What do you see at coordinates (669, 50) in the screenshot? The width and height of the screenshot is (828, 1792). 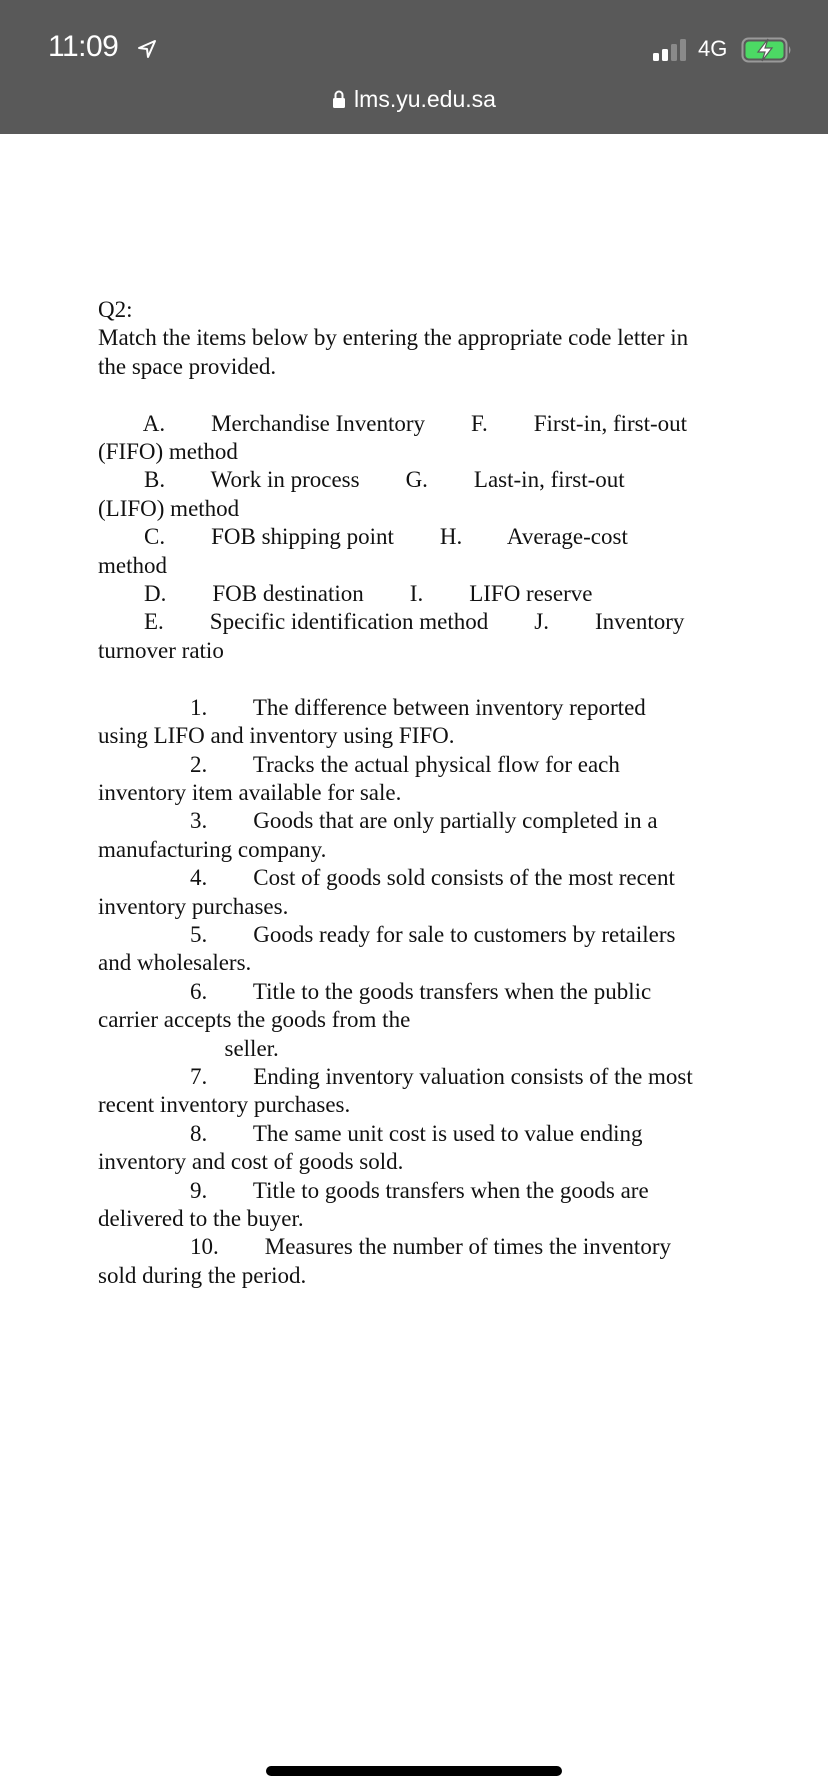 I see `cellular-signal-icon` at bounding box center [669, 50].